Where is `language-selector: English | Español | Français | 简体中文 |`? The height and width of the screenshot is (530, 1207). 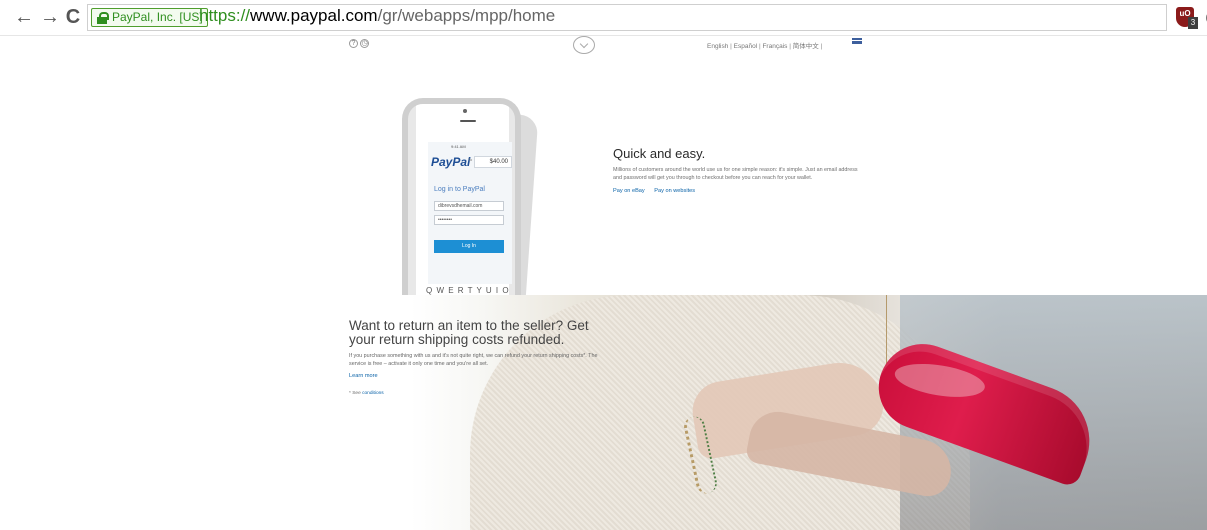 language-selector: English | Español | Français | 简体中文 | is located at coordinates (765, 46).